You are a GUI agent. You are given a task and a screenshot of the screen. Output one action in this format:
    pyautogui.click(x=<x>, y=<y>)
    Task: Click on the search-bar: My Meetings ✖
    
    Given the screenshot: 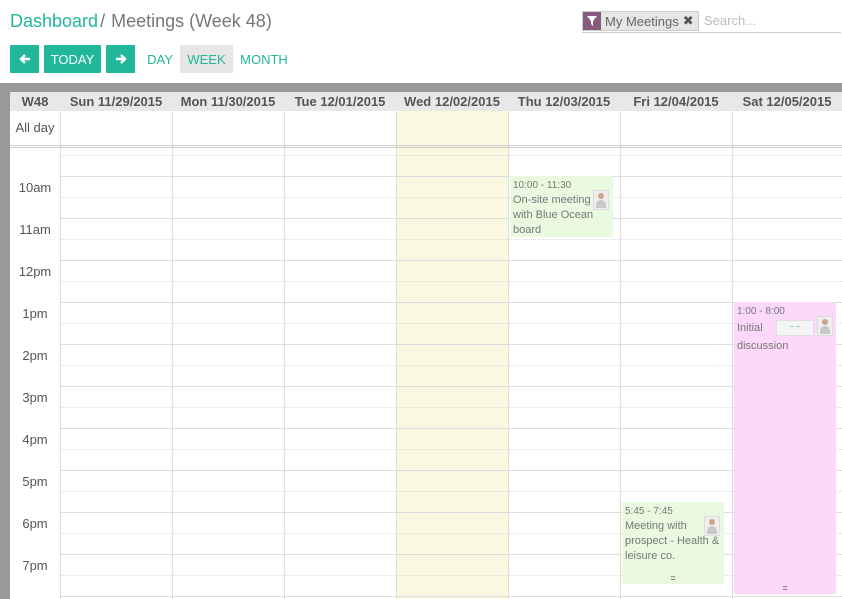 What is the action you would take?
    pyautogui.click(x=711, y=22)
    